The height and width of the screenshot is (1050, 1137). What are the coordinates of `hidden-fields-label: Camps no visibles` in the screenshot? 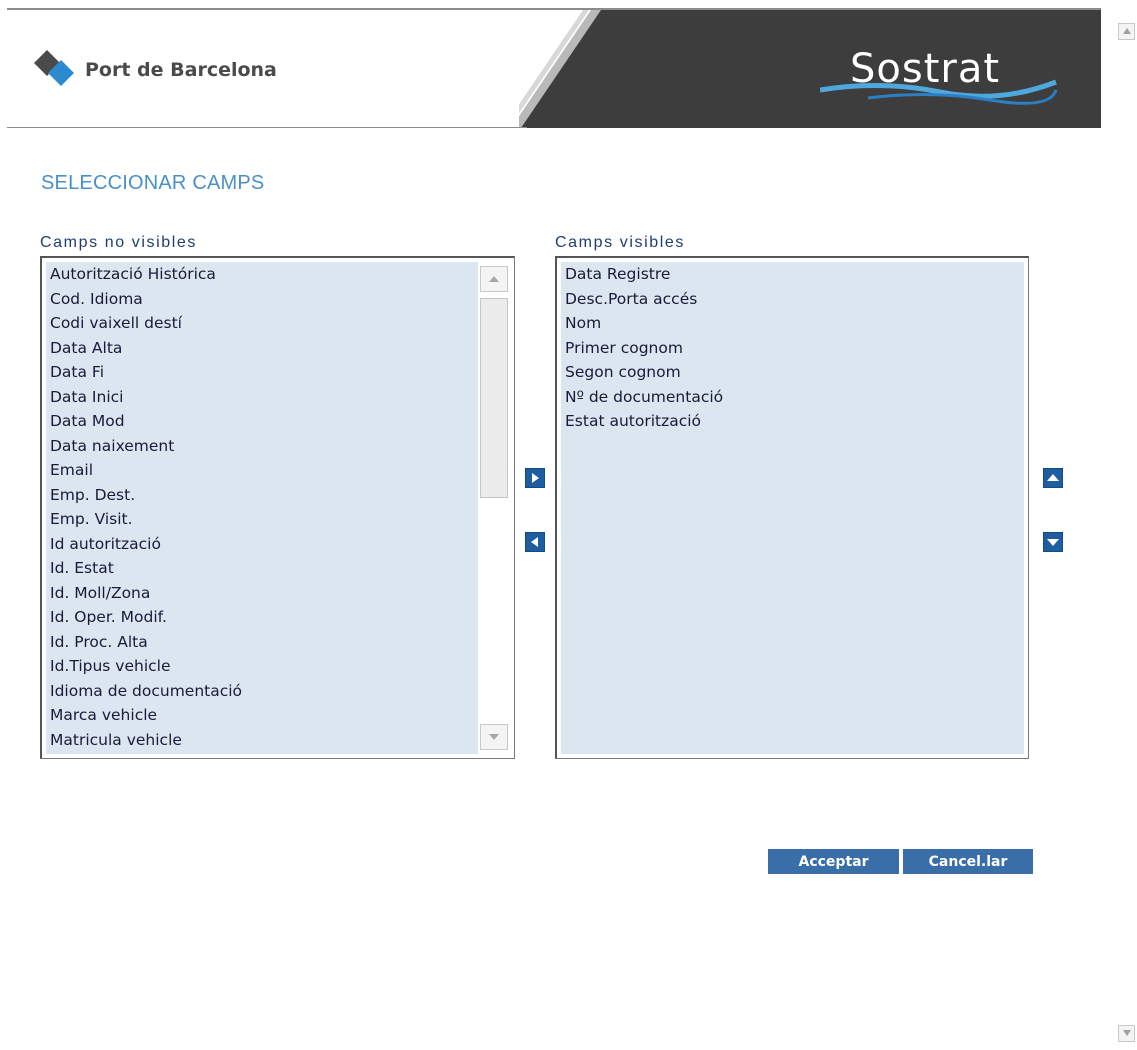 It's located at (119, 242).